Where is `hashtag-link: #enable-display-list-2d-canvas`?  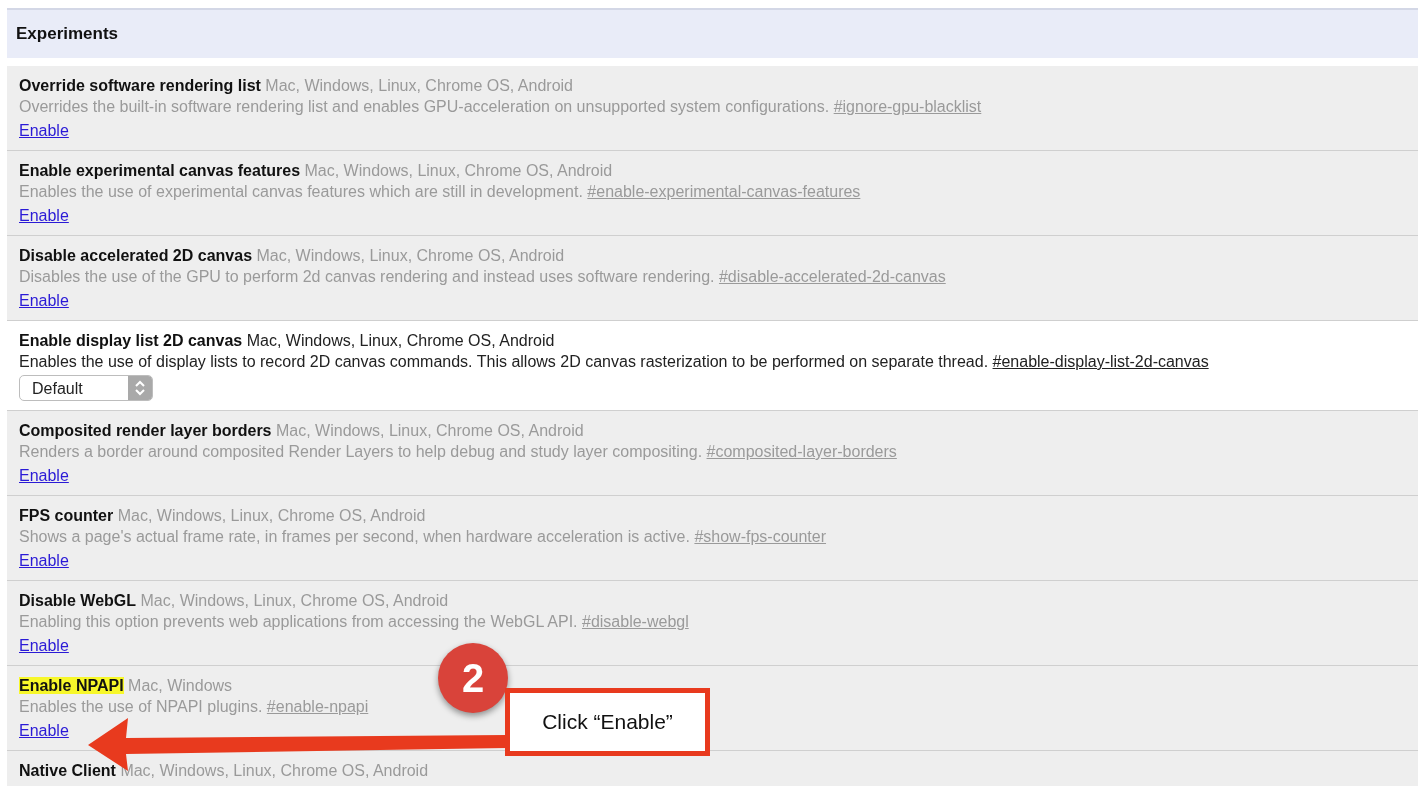
hashtag-link: #enable-display-list-2d-canvas is located at coordinates (1100, 361).